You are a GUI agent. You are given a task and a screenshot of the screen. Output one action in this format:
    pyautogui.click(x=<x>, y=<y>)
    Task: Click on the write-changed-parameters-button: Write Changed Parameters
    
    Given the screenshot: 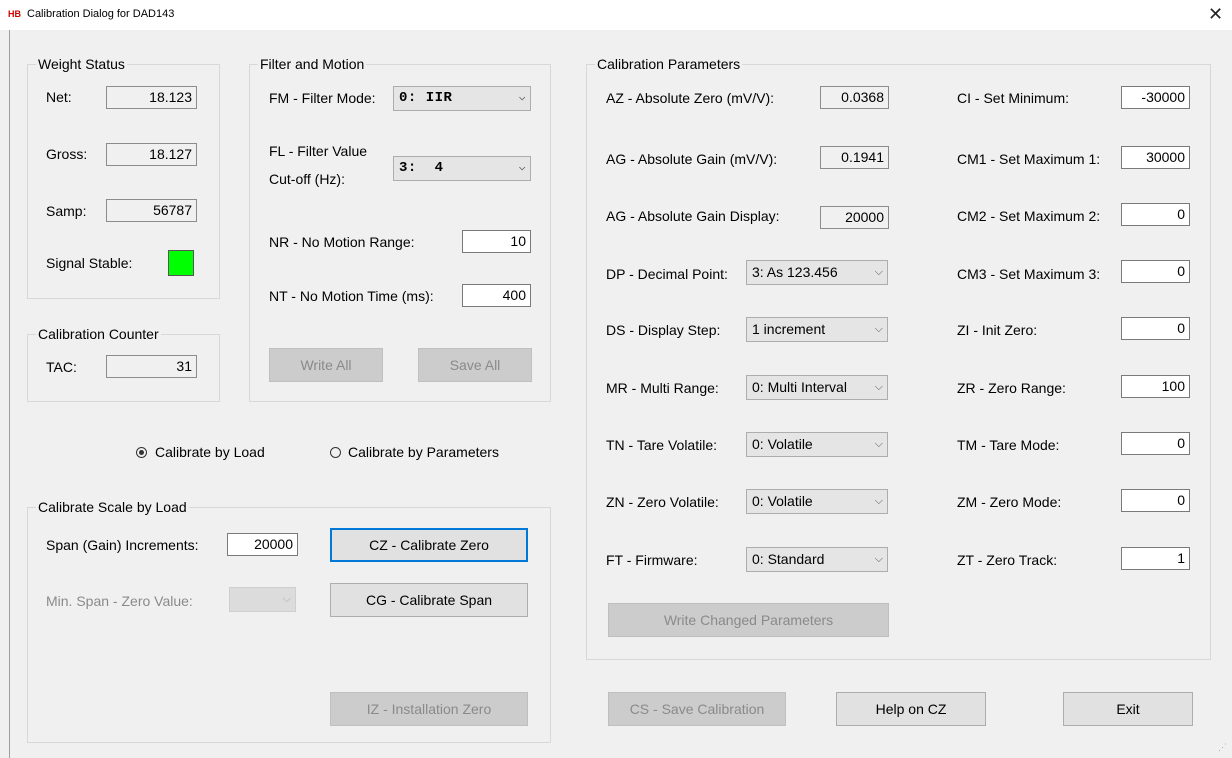 What is the action you would take?
    pyautogui.click(x=748, y=620)
    